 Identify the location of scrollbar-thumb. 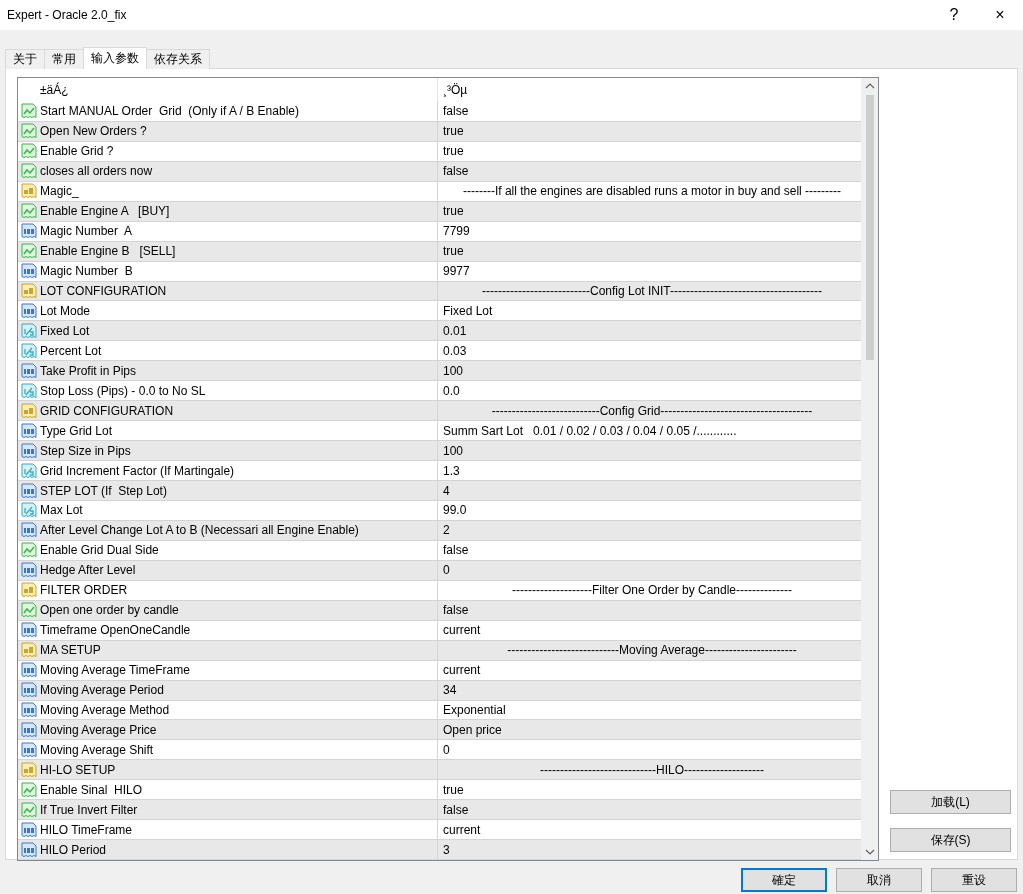
(869, 227).